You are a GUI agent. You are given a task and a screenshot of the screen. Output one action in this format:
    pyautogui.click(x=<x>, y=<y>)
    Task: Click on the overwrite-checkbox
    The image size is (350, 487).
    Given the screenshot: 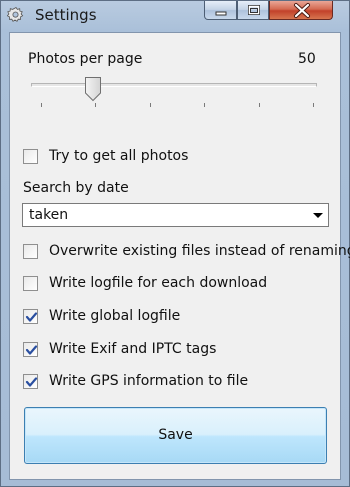 What is the action you would take?
    pyautogui.click(x=30, y=251)
    